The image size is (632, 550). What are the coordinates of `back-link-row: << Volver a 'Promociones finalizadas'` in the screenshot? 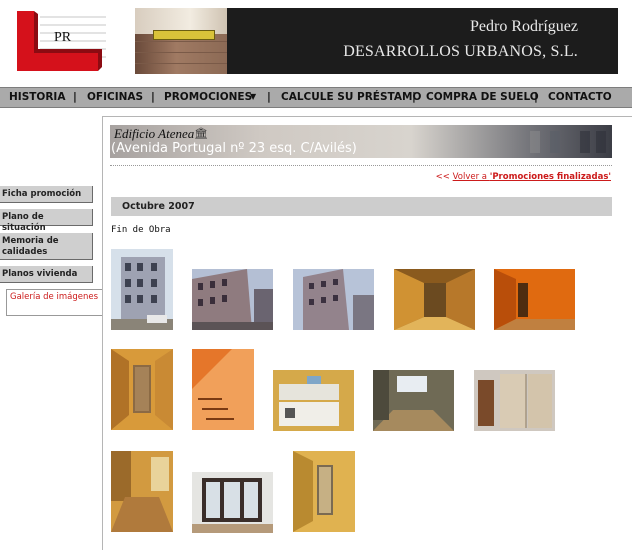 It's located at (523, 177).